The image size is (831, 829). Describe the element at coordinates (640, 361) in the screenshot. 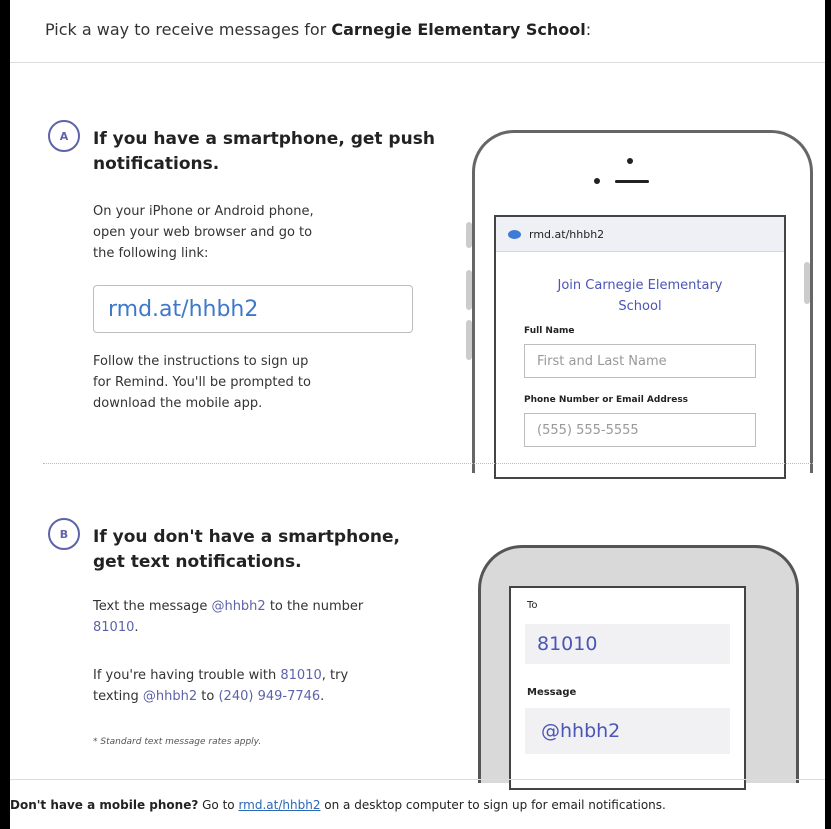

I see `full-name-input: First and Last Name` at that location.